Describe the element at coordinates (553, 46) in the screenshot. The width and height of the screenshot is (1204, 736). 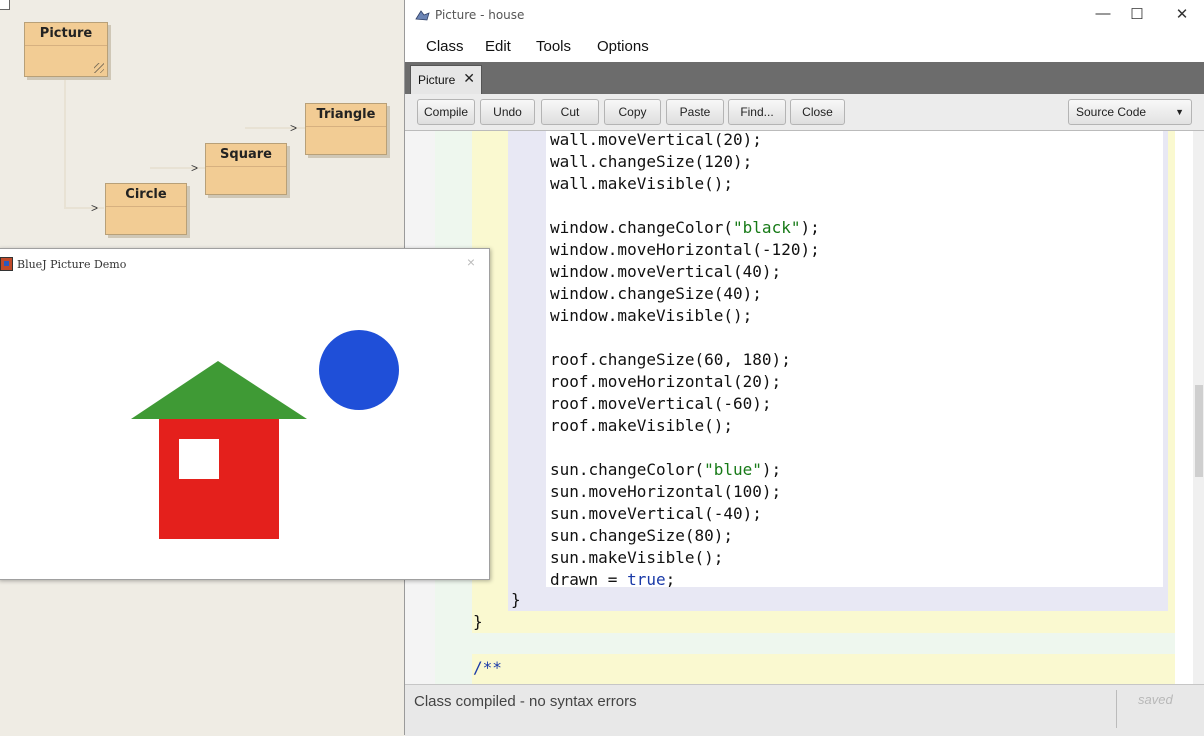
I see `menu-tools: Tools` at that location.